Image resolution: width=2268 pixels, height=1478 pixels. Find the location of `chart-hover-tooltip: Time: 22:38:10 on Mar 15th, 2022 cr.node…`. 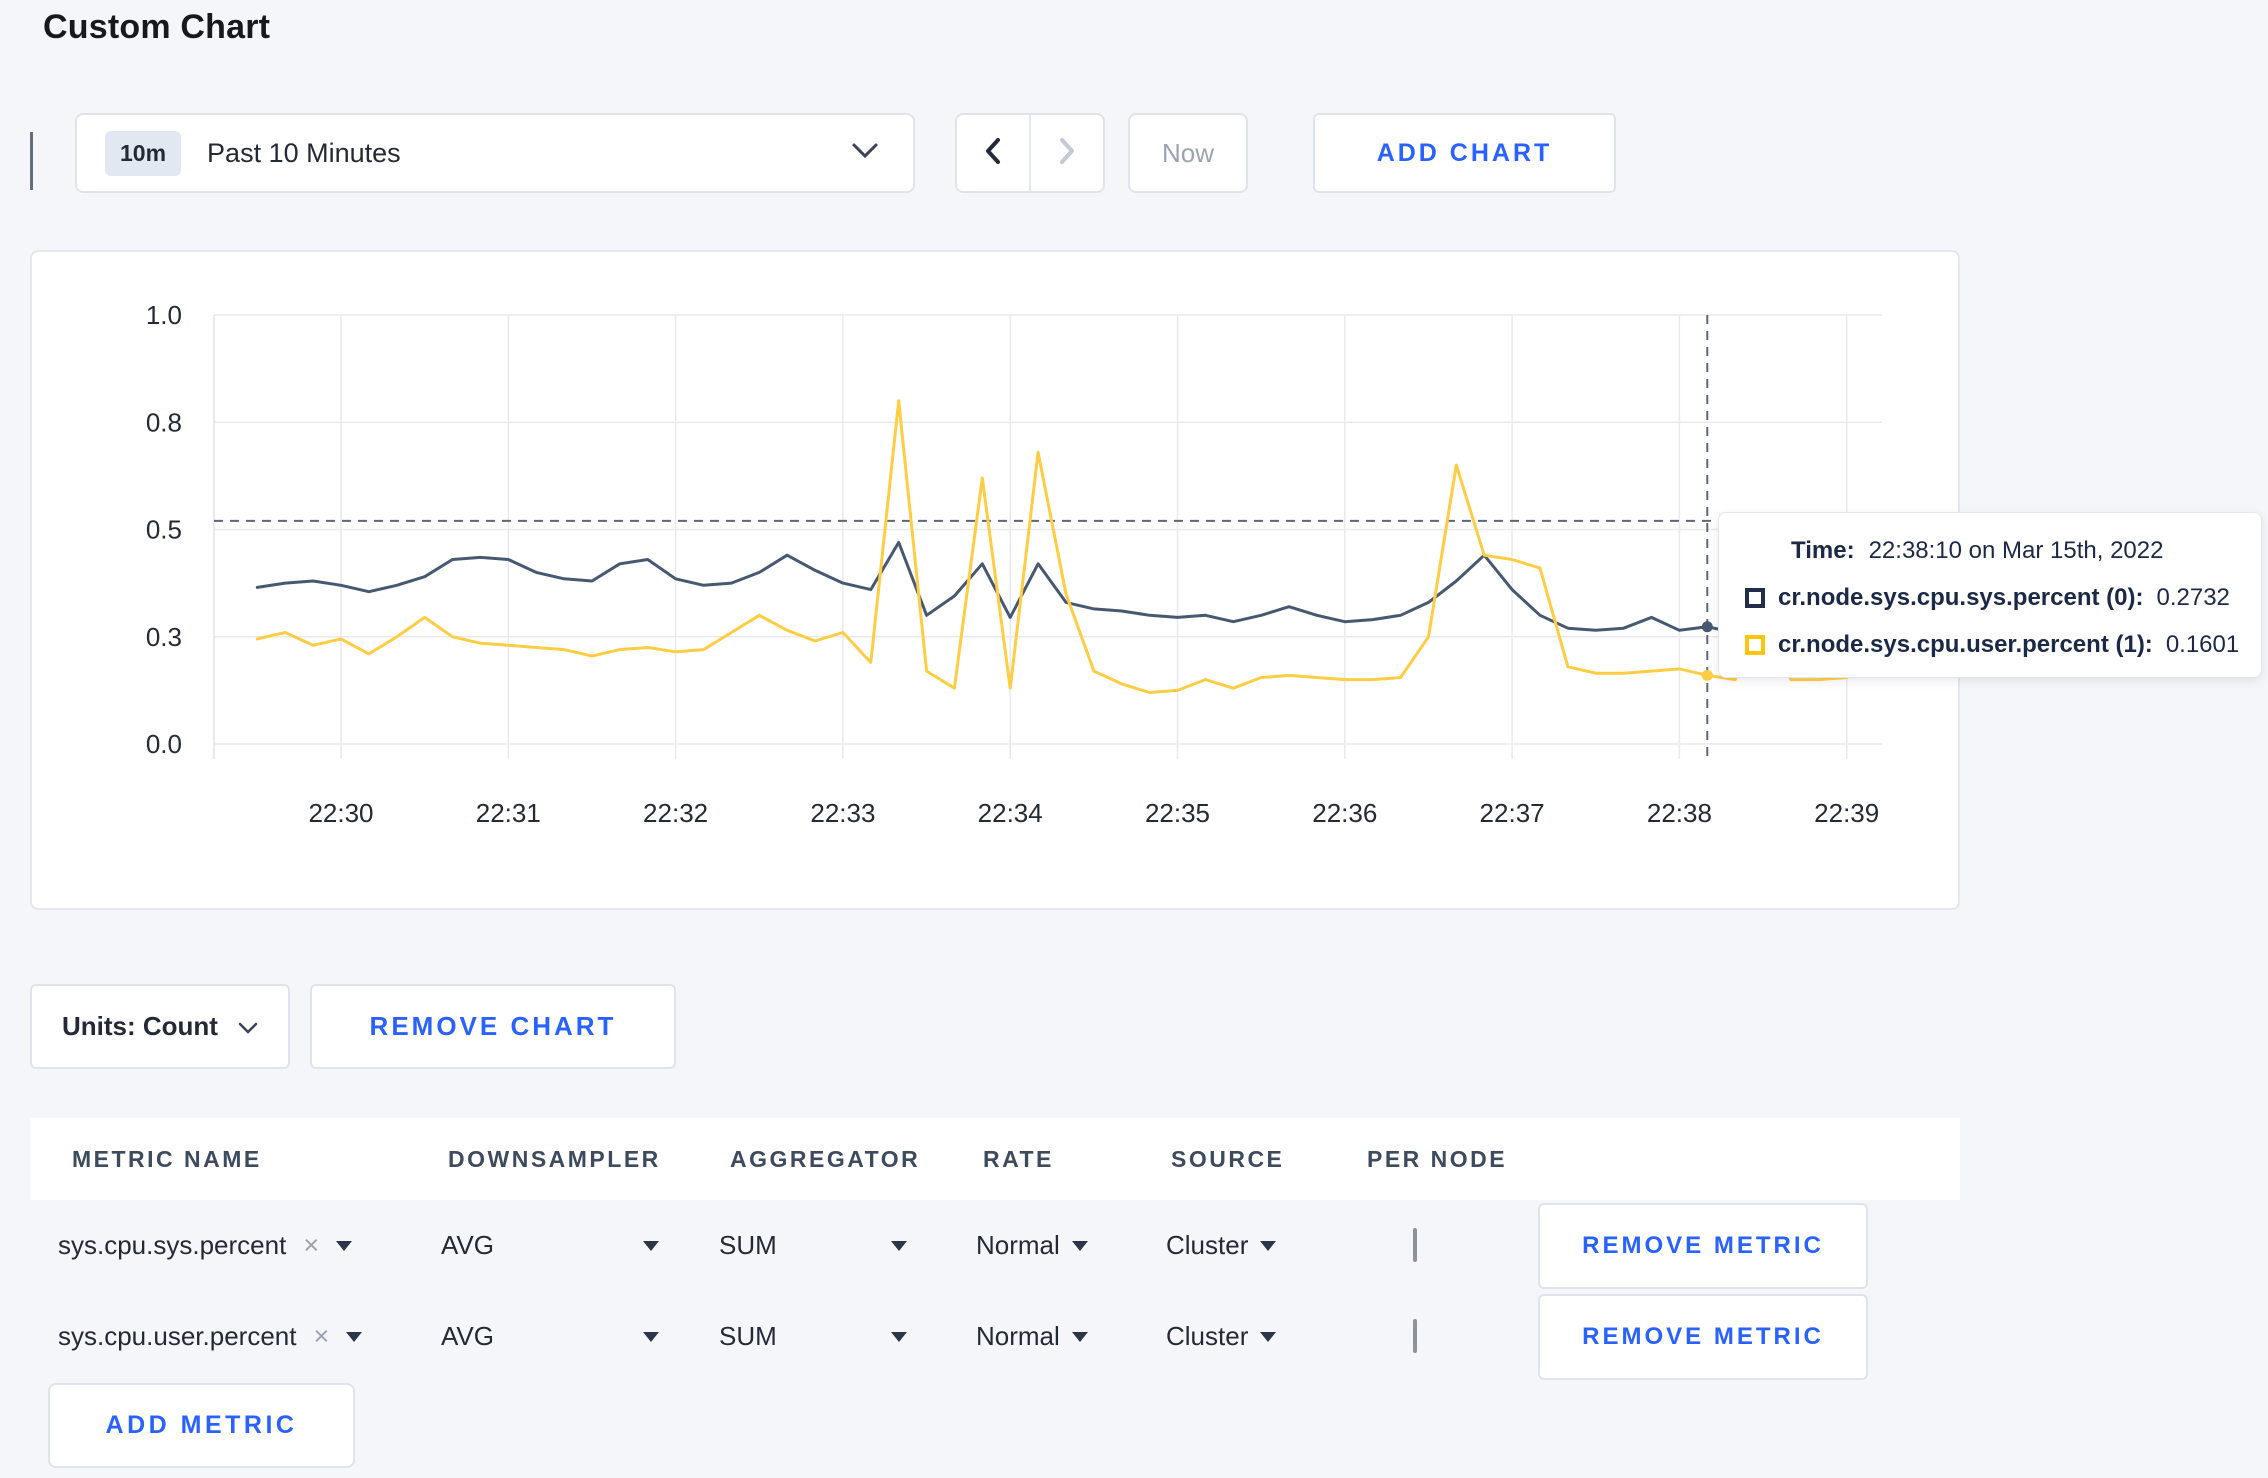

chart-hover-tooltip: Time: 22:38:10 on Mar 15th, 2022 cr.node… is located at coordinates (1990, 595).